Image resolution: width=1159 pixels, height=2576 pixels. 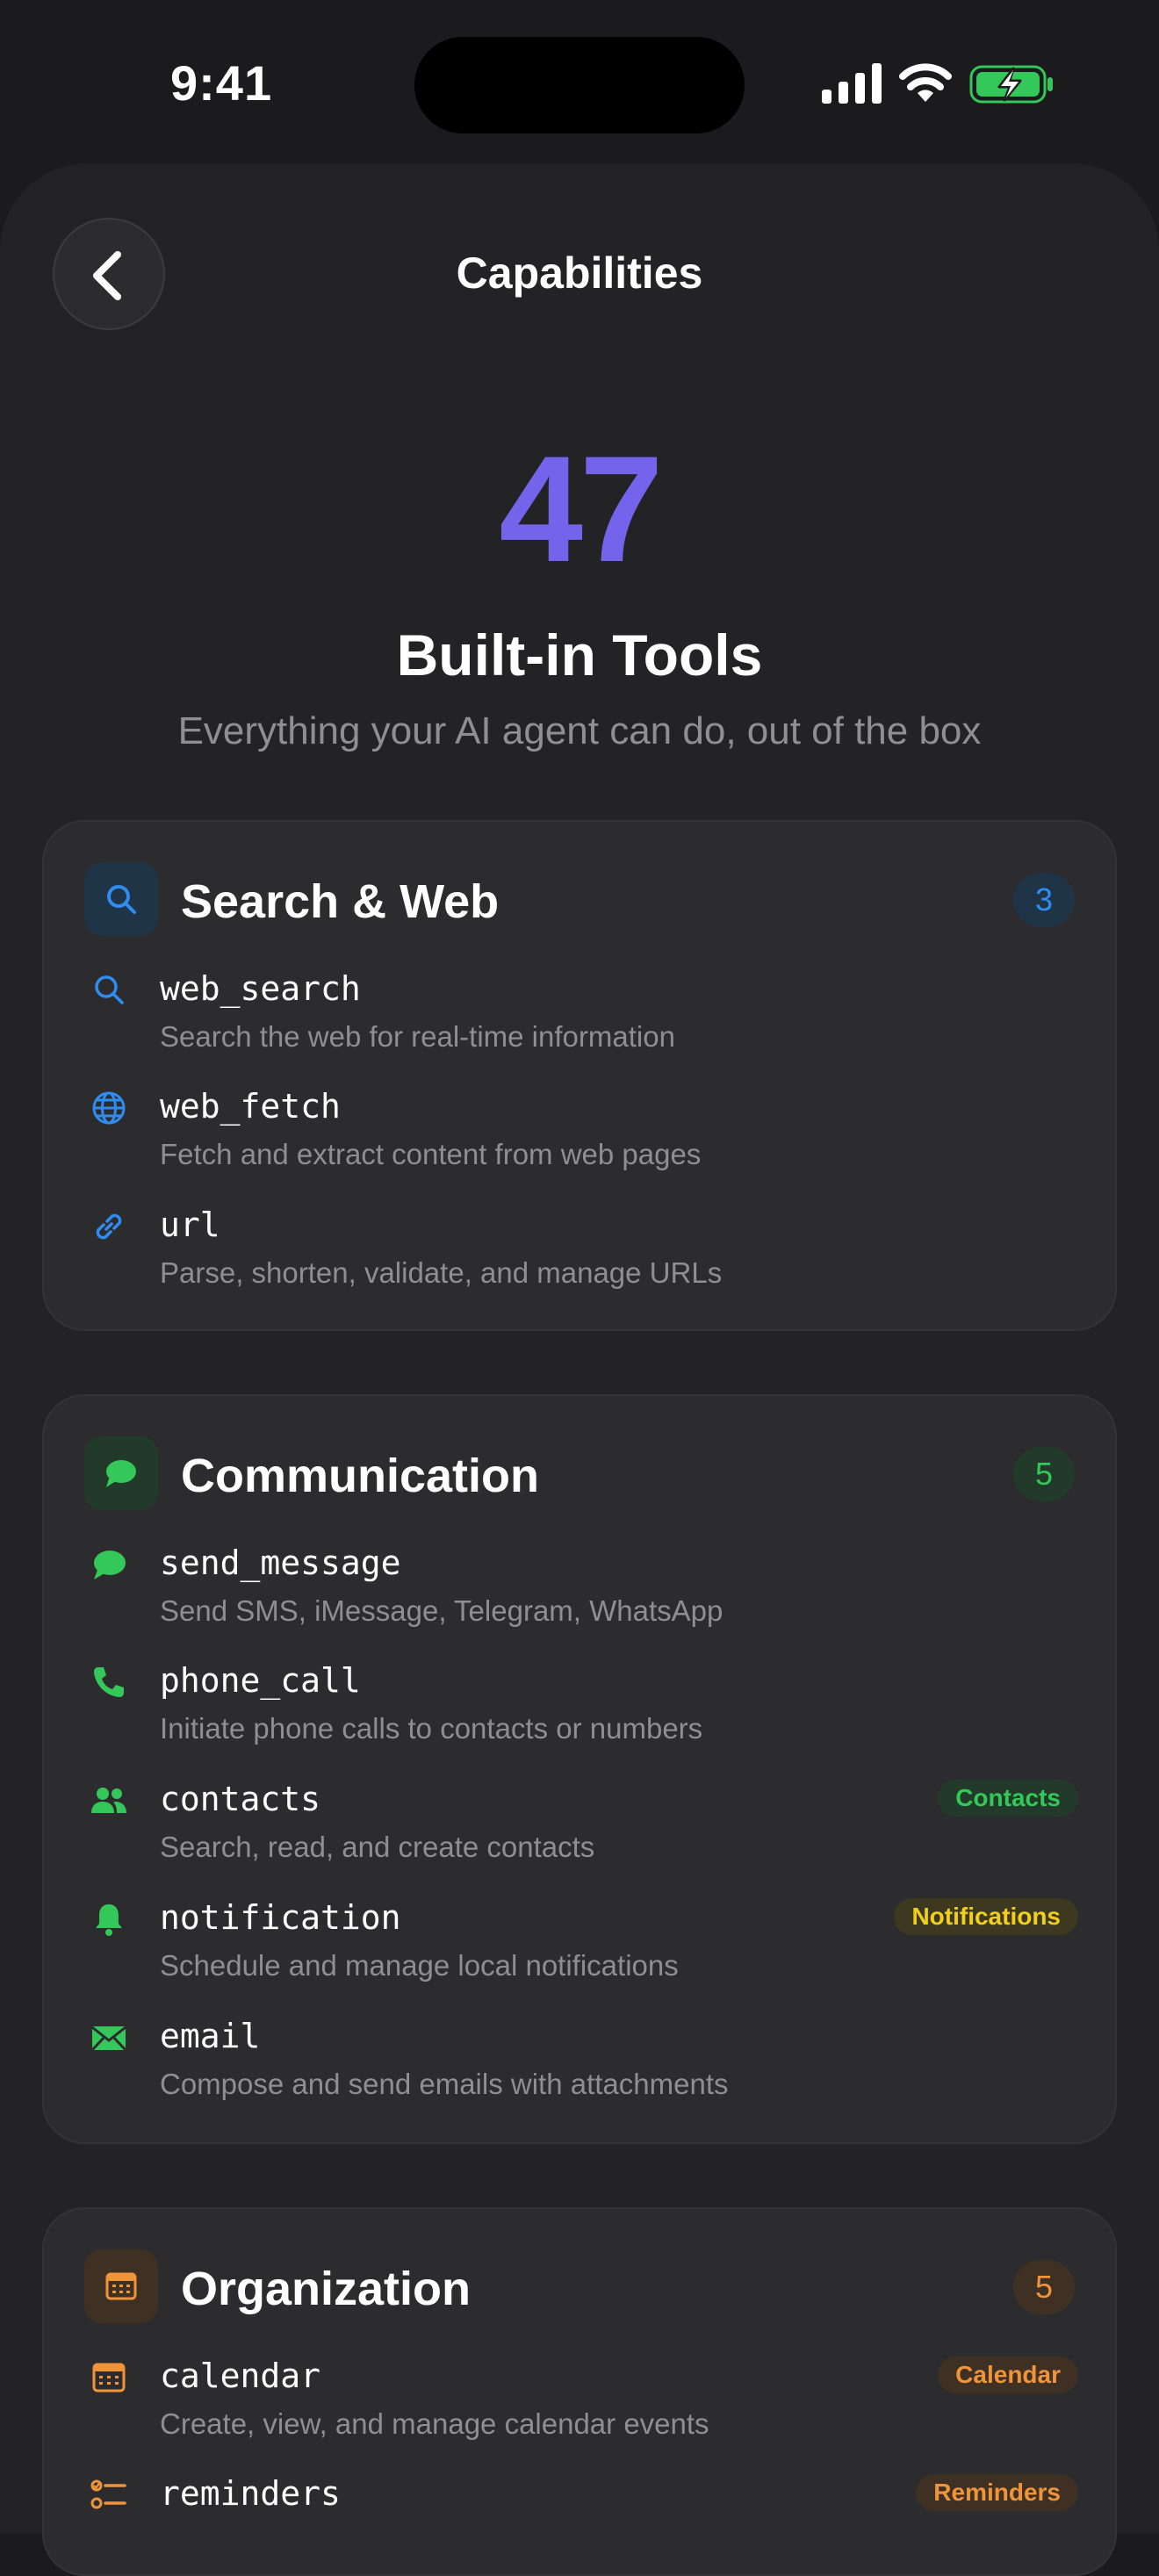 I want to click on permission-badge: Contacts, so click(x=1008, y=1798).